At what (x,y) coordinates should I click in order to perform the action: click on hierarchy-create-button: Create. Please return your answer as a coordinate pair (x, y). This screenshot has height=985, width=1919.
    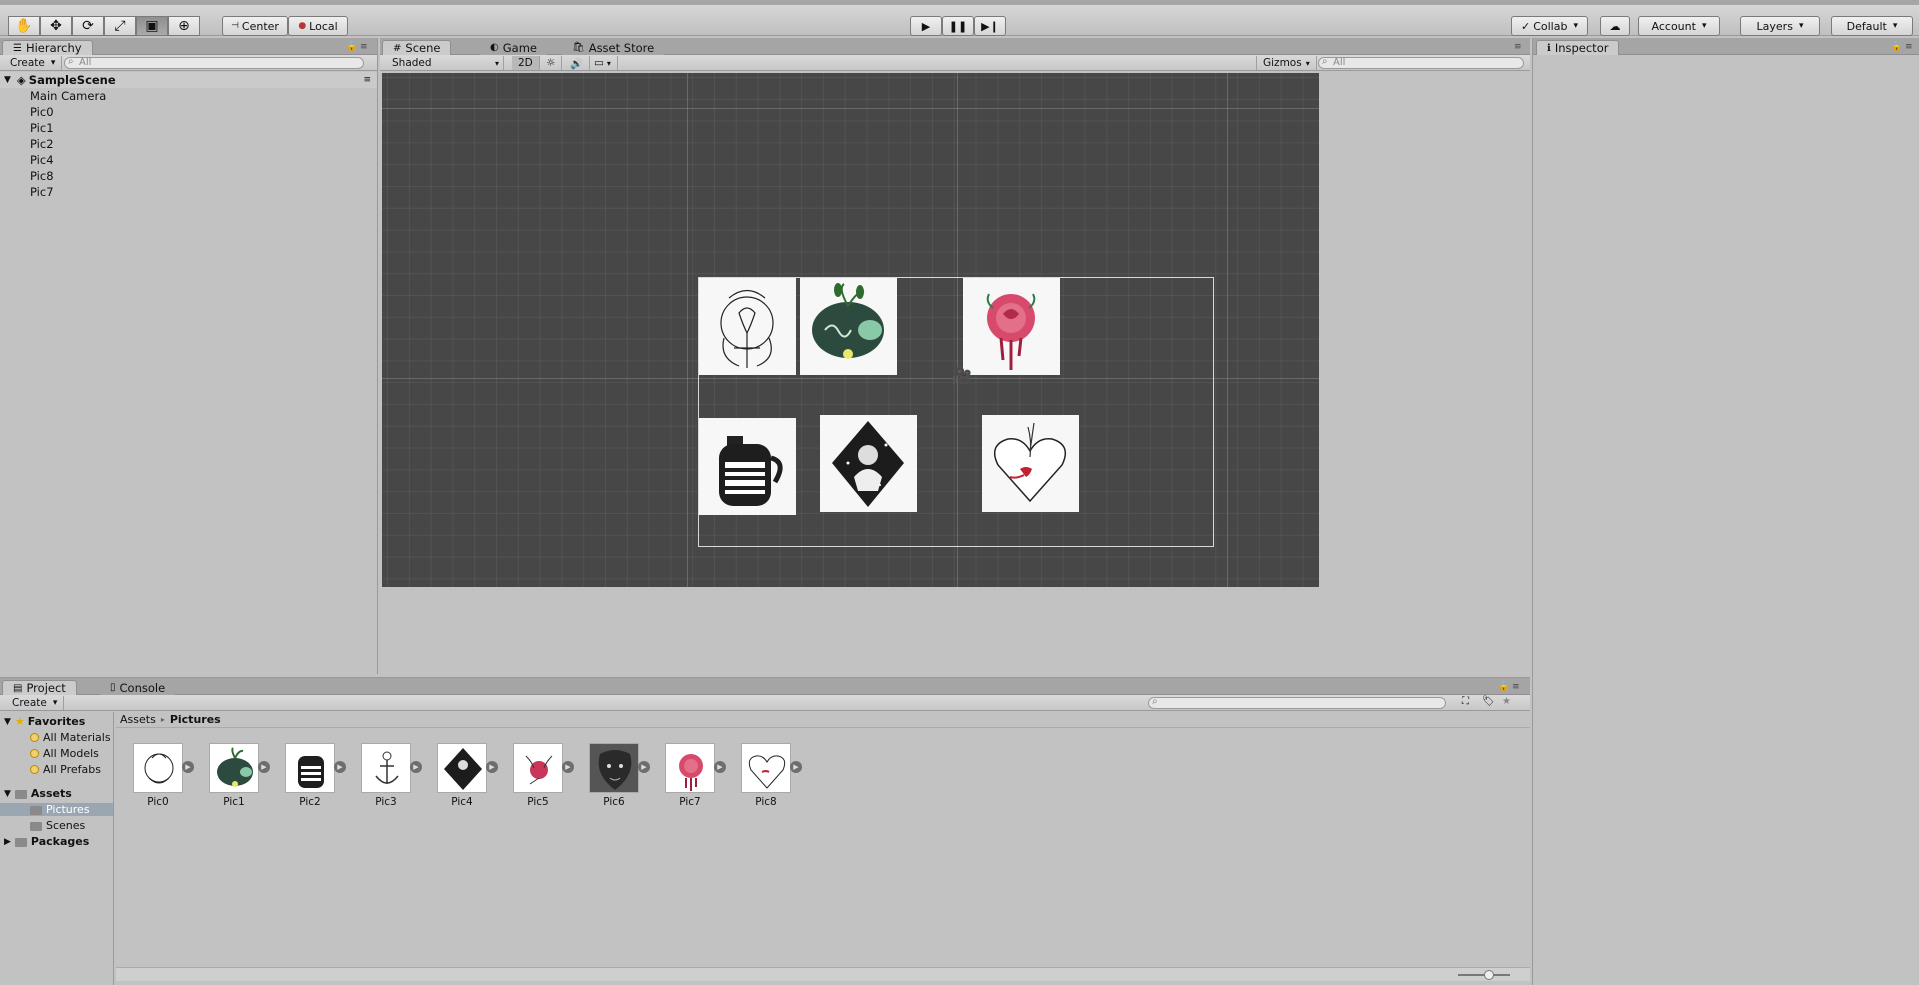
    Looking at the image, I should click on (33, 63).